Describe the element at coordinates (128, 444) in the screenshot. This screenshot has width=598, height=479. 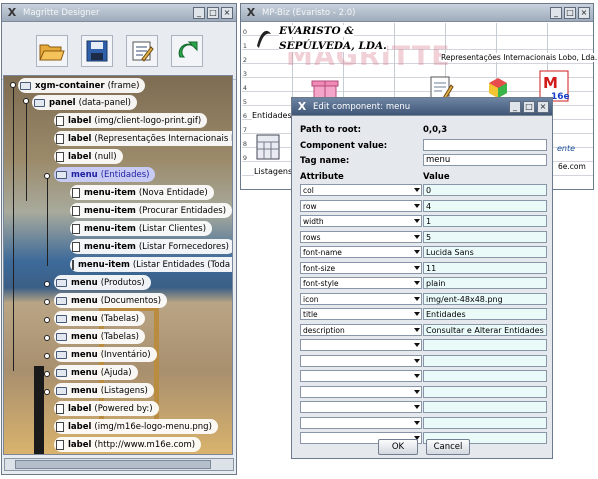
I see `tree-node: label (http://www.m16e.com)` at that location.